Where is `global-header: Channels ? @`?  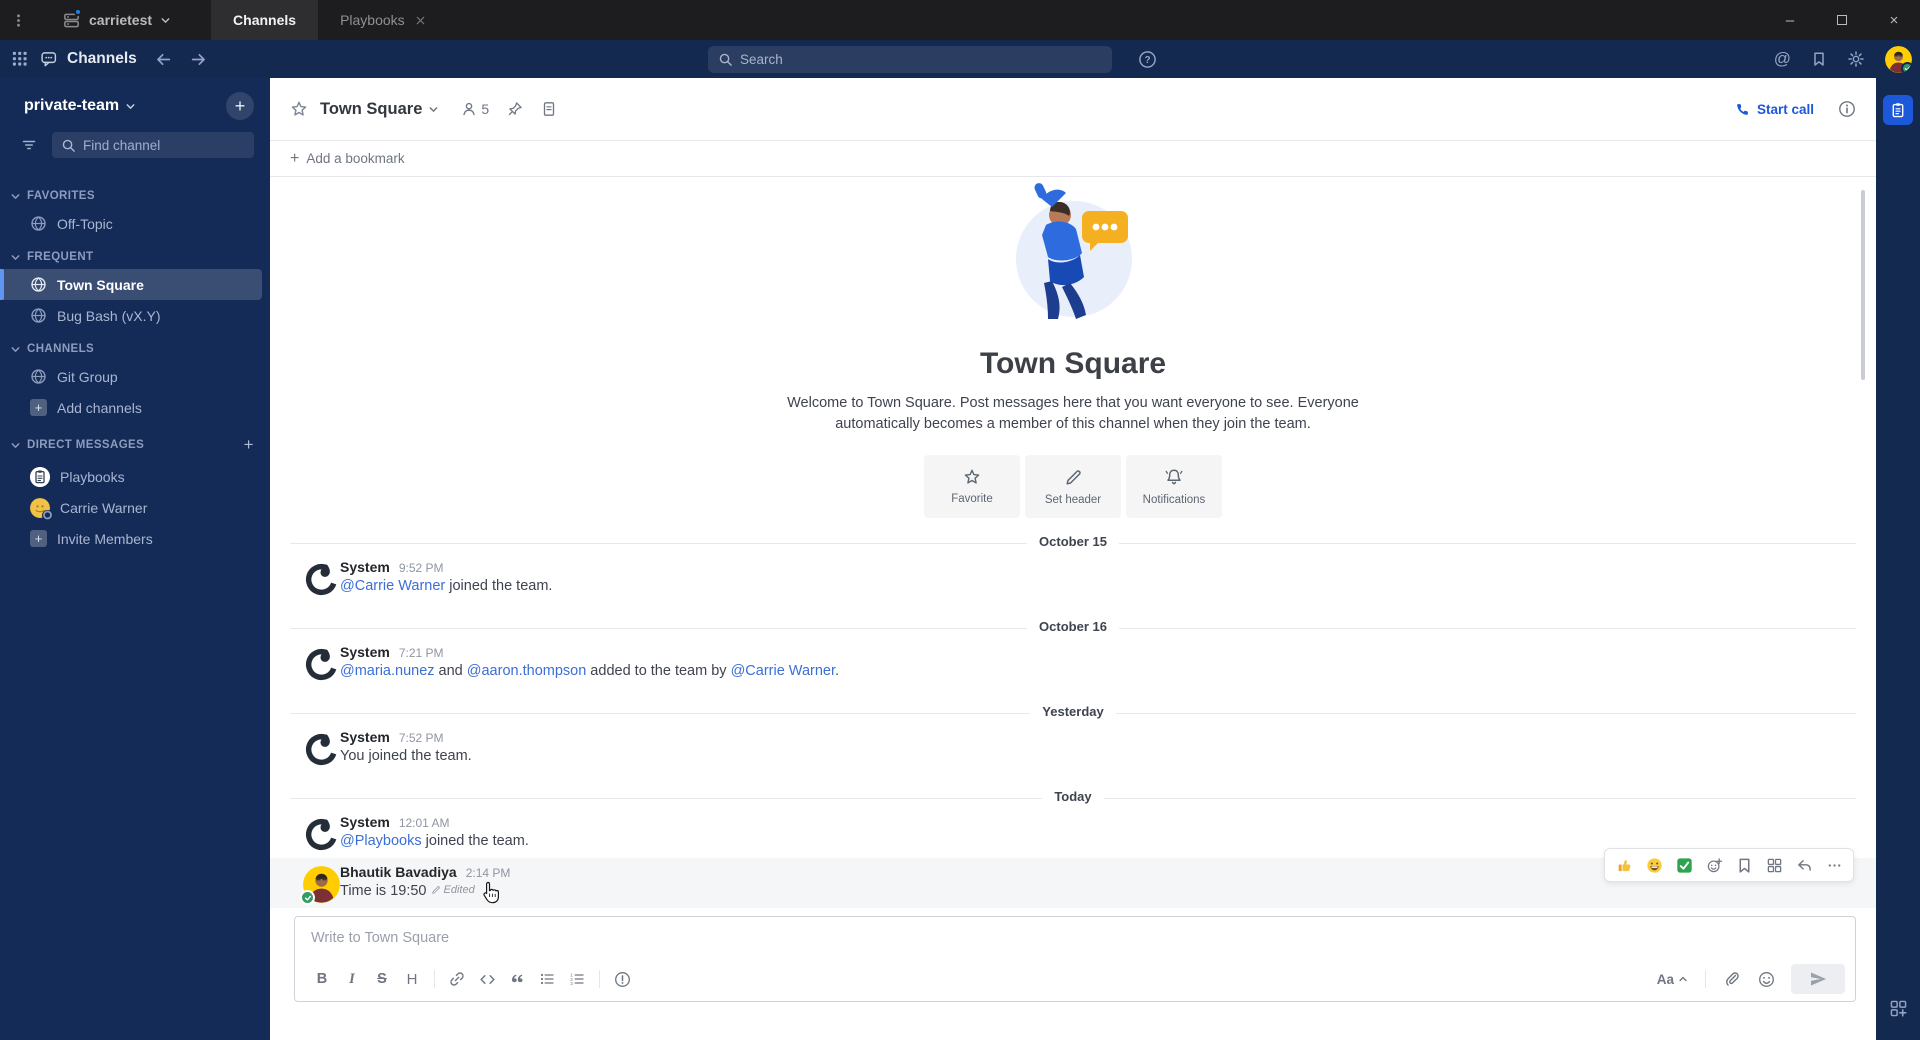 global-header: Channels ? @ is located at coordinates (960, 59).